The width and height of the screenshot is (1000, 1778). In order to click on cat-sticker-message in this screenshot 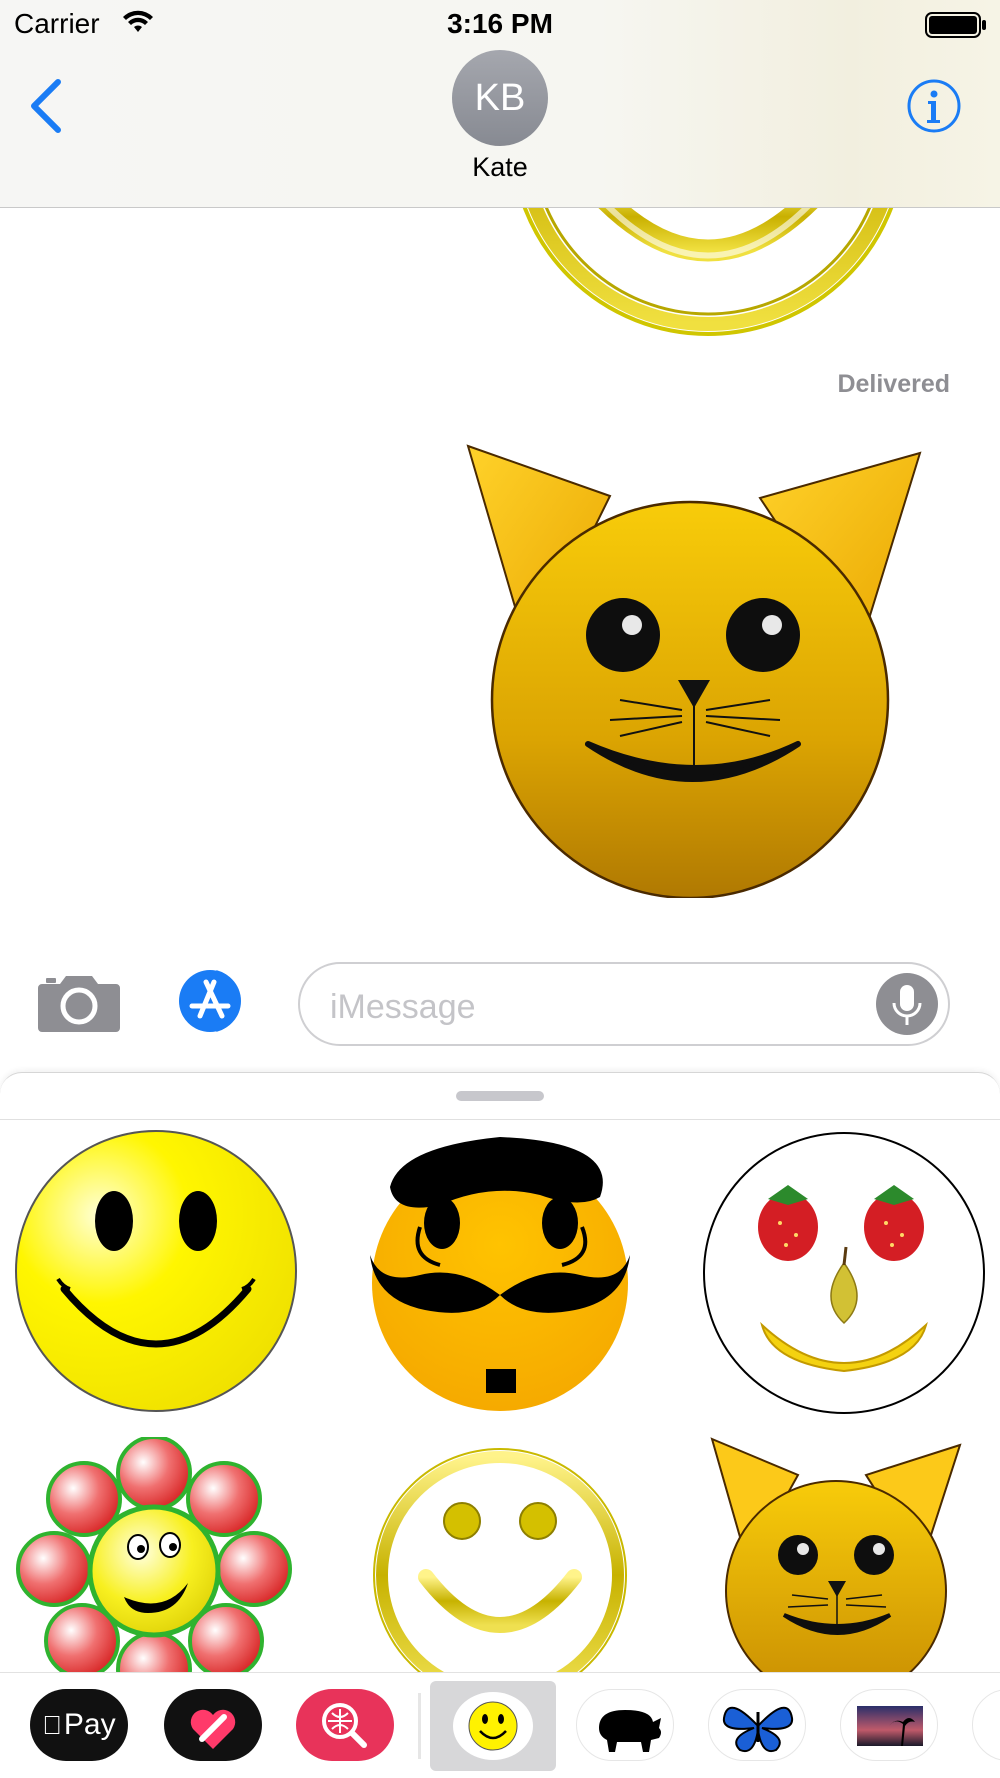, I will do `click(695, 670)`.